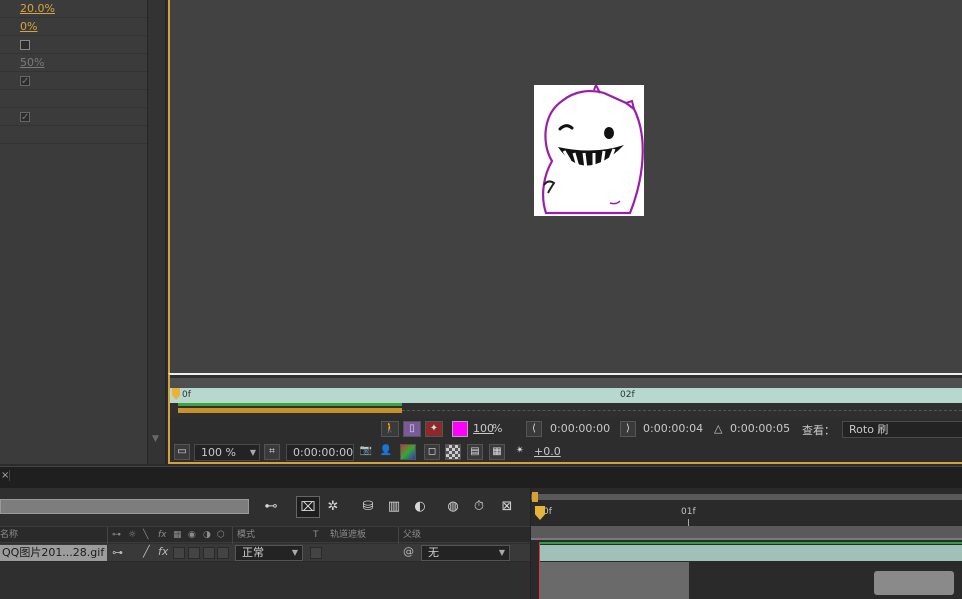 The height and width of the screenshot is (599, 962). What do you see at coordinates (272, 452) in the screenshot?
I see `region-of-interest-icon: ⌗` at bounding box center [272, 452].